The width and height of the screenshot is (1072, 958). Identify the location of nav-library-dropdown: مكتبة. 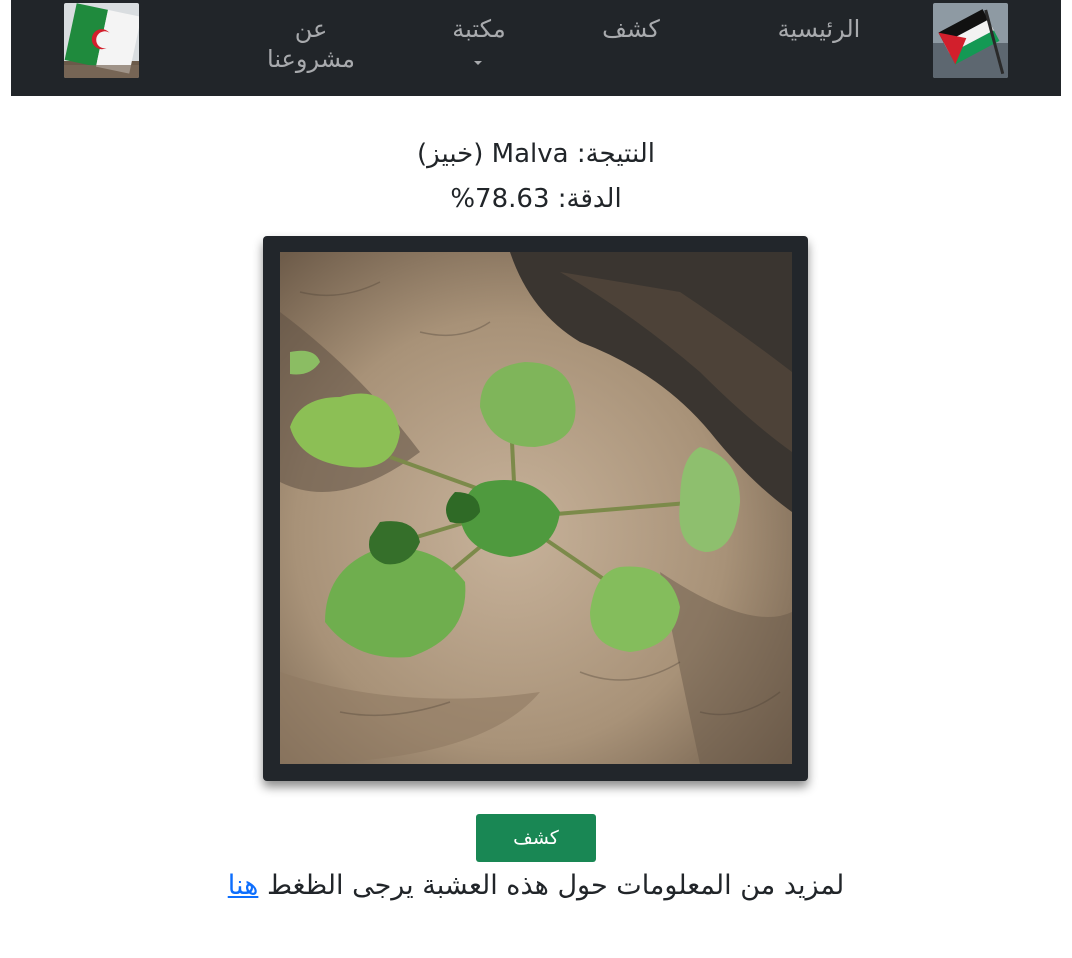
(479, 29).